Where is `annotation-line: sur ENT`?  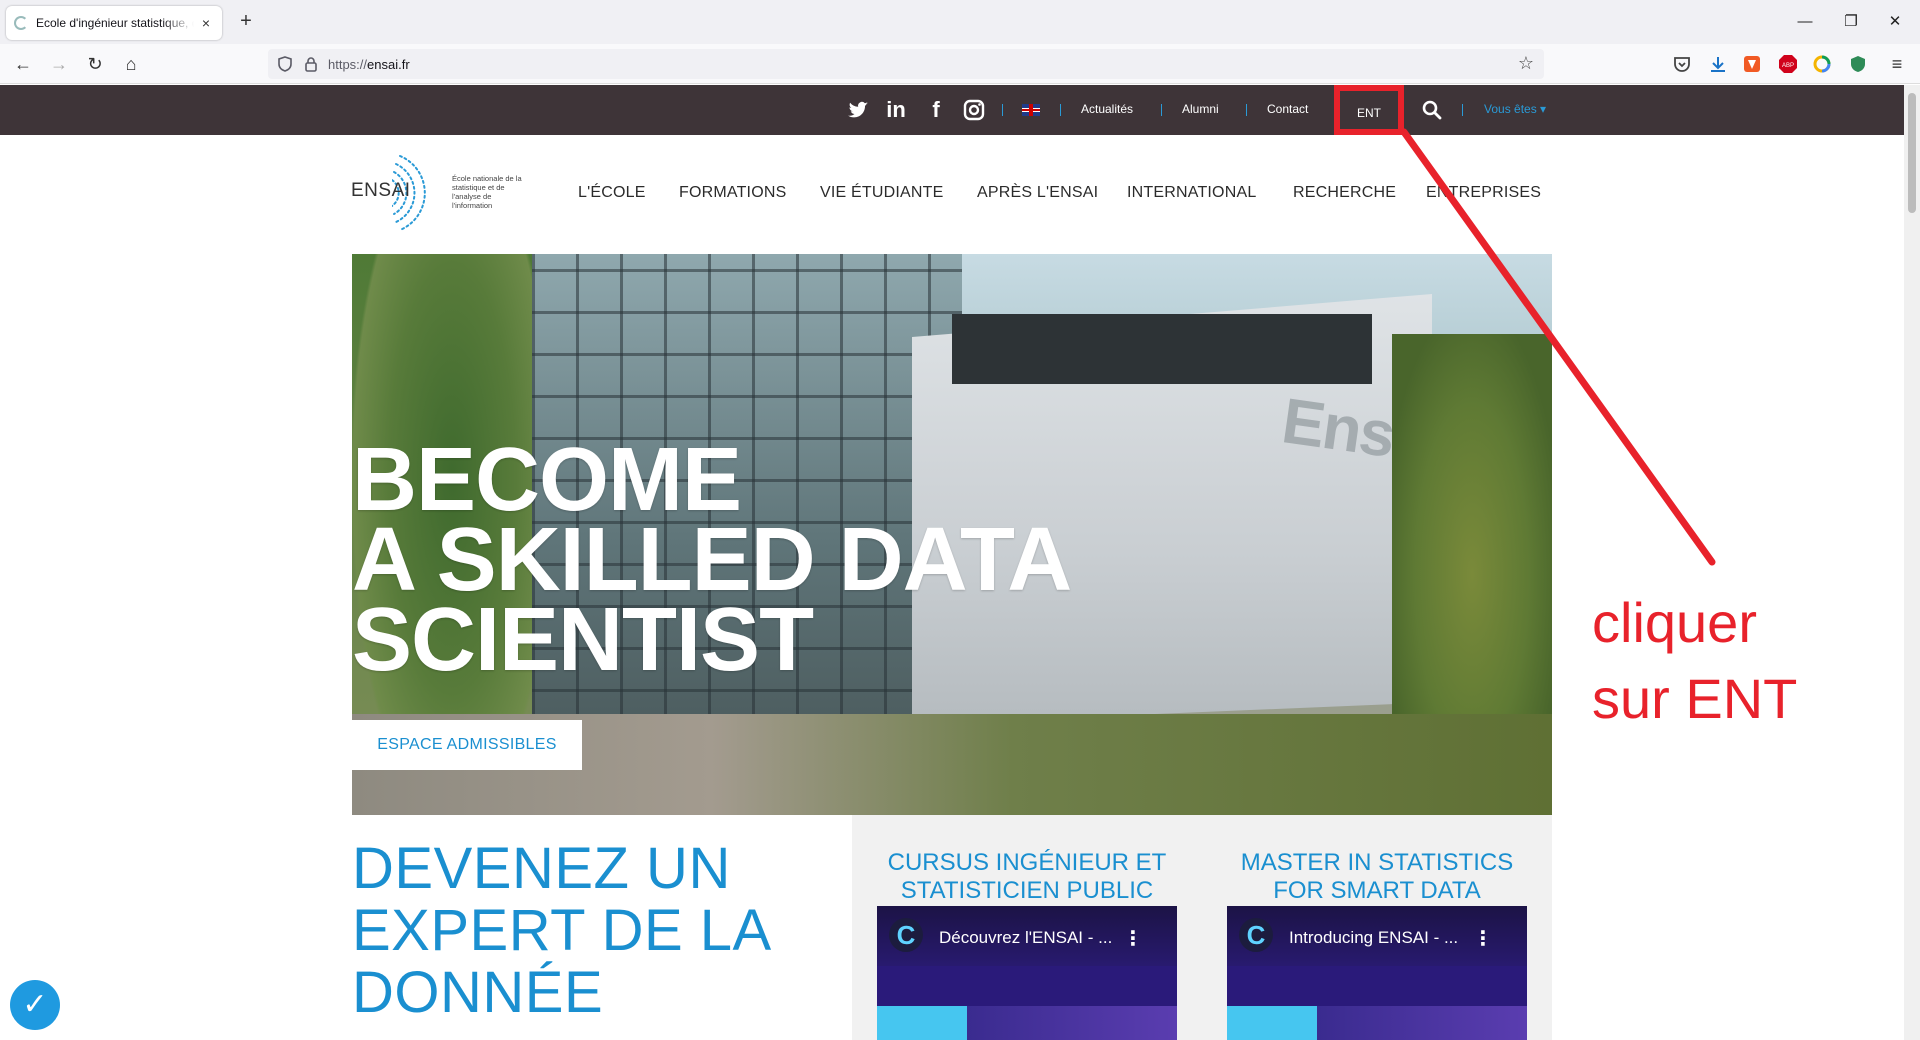 annotation-line: sur ENT is located at coordinates (1695, 698).